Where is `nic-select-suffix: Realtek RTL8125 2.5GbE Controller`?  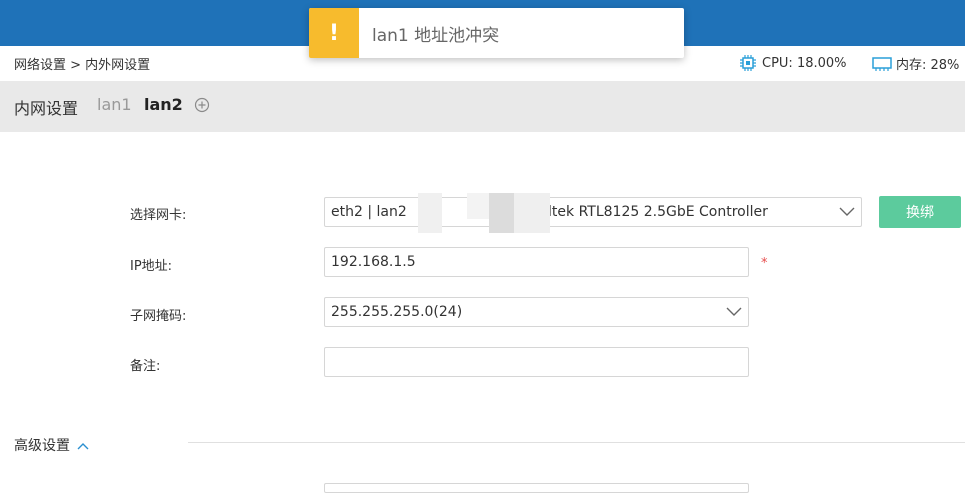
nic-select-suffix: Realtek RTL8125 2.5GbE Controller is located at coordinates (644, 212).